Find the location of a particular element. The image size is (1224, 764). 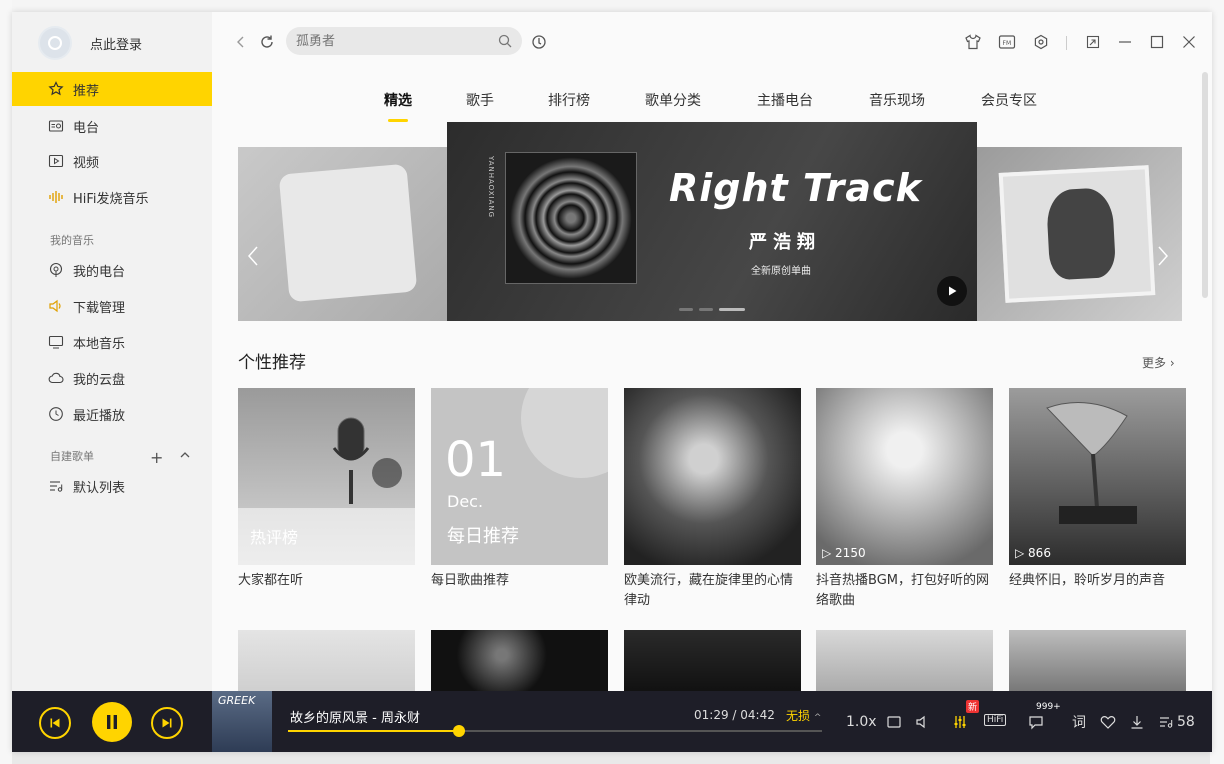

refresh-button is located at coordinates (267, 42).